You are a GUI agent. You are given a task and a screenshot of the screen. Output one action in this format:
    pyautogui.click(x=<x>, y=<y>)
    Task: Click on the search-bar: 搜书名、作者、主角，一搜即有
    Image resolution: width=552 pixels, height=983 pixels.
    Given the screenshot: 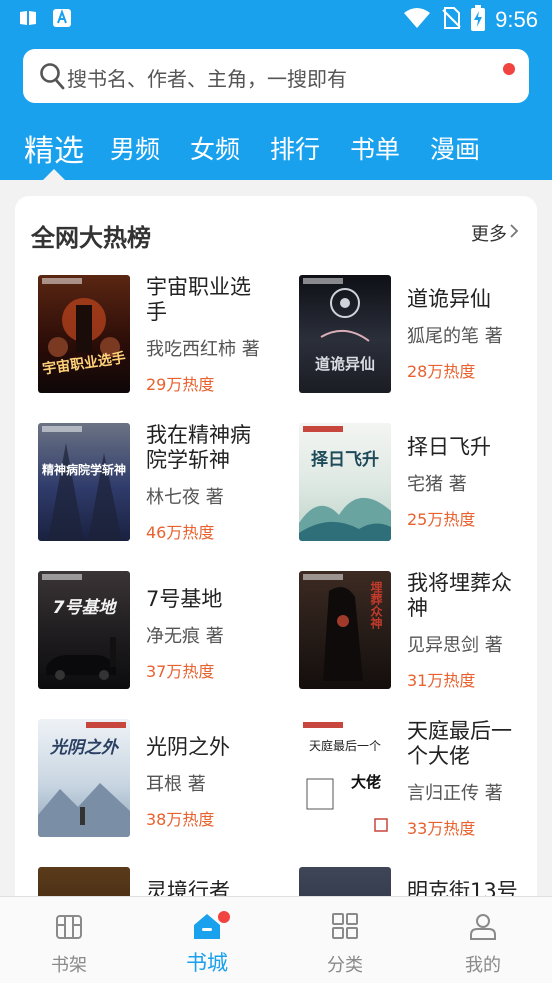 What is the action you would take?
    pyautogui.click(x=276, y=76)
    